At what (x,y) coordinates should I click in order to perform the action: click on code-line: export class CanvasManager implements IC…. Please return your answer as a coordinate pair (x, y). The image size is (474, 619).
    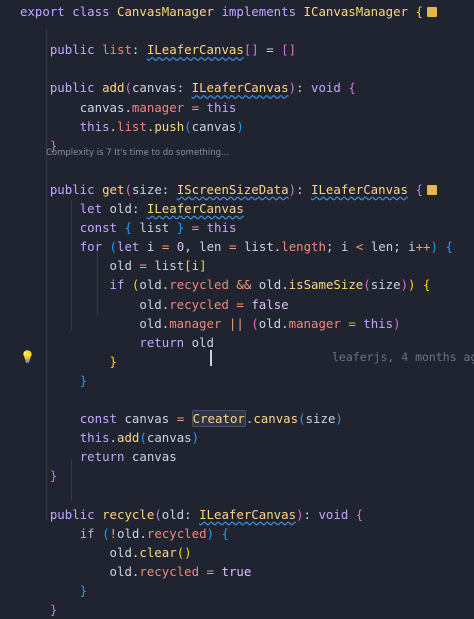
    Looking at the image, I should click on (228, 11).